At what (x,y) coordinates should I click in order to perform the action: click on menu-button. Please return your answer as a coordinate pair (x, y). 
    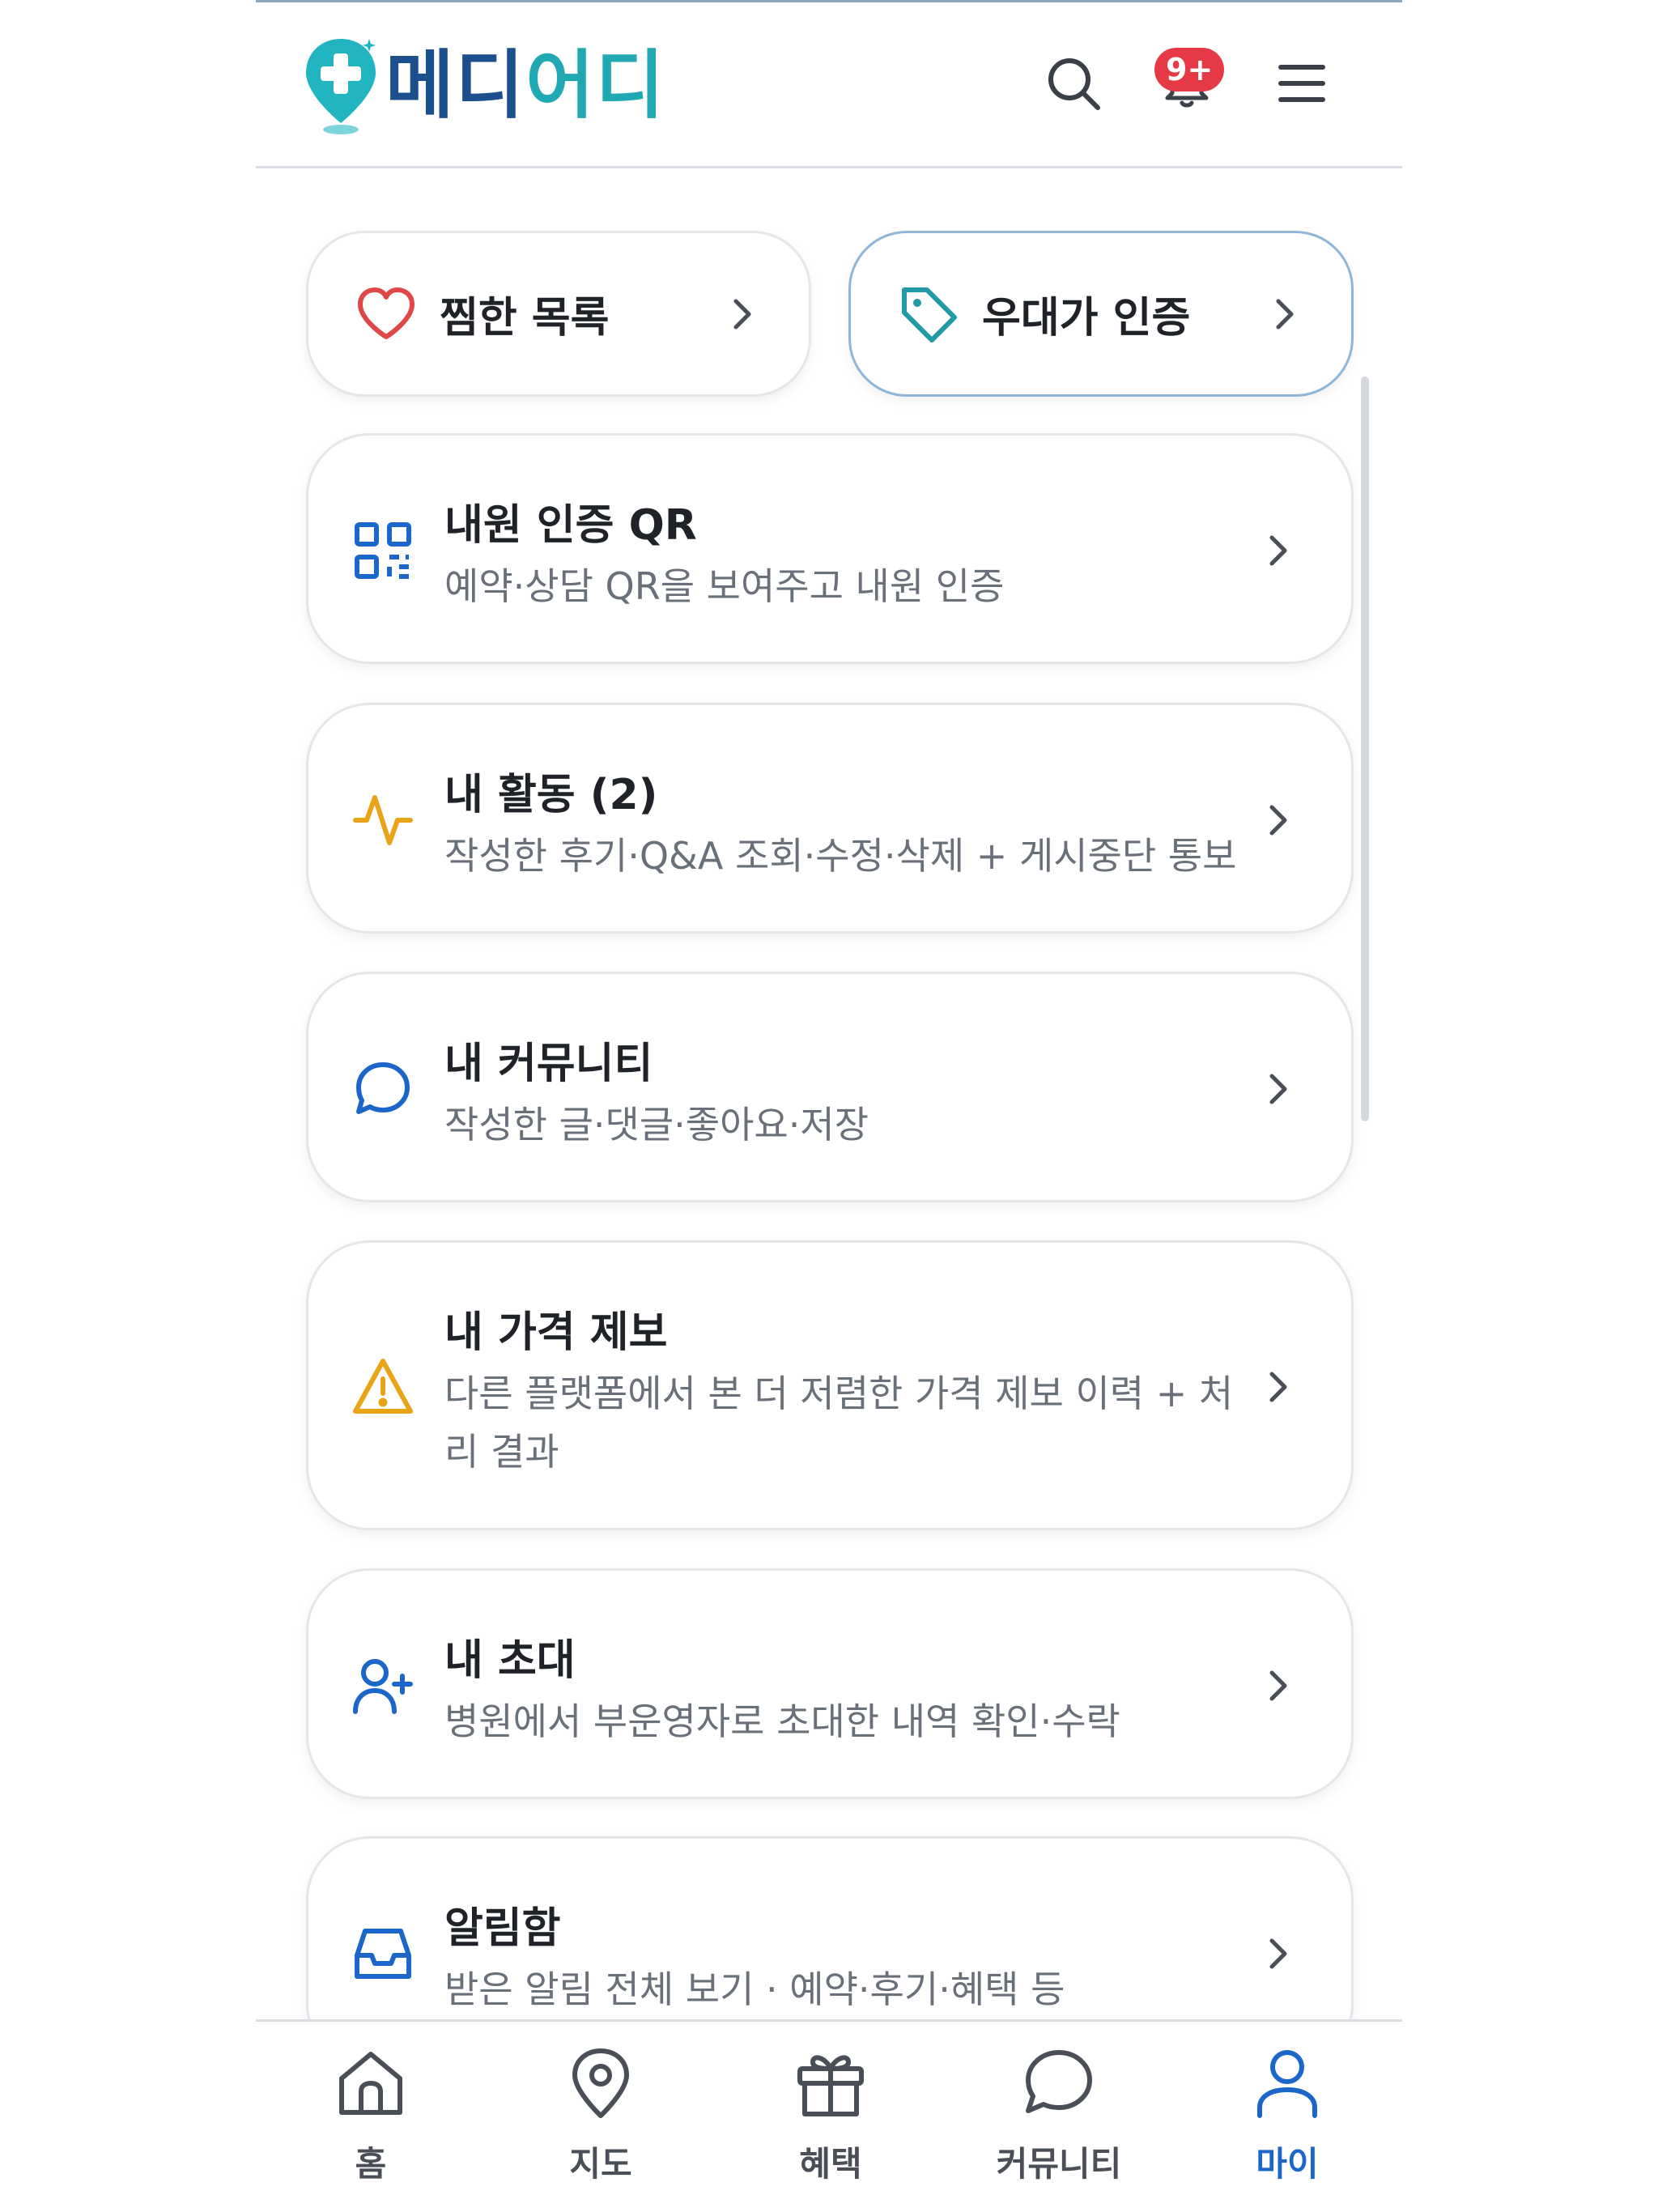
    Looking at the image, I should click on (1302, 83).